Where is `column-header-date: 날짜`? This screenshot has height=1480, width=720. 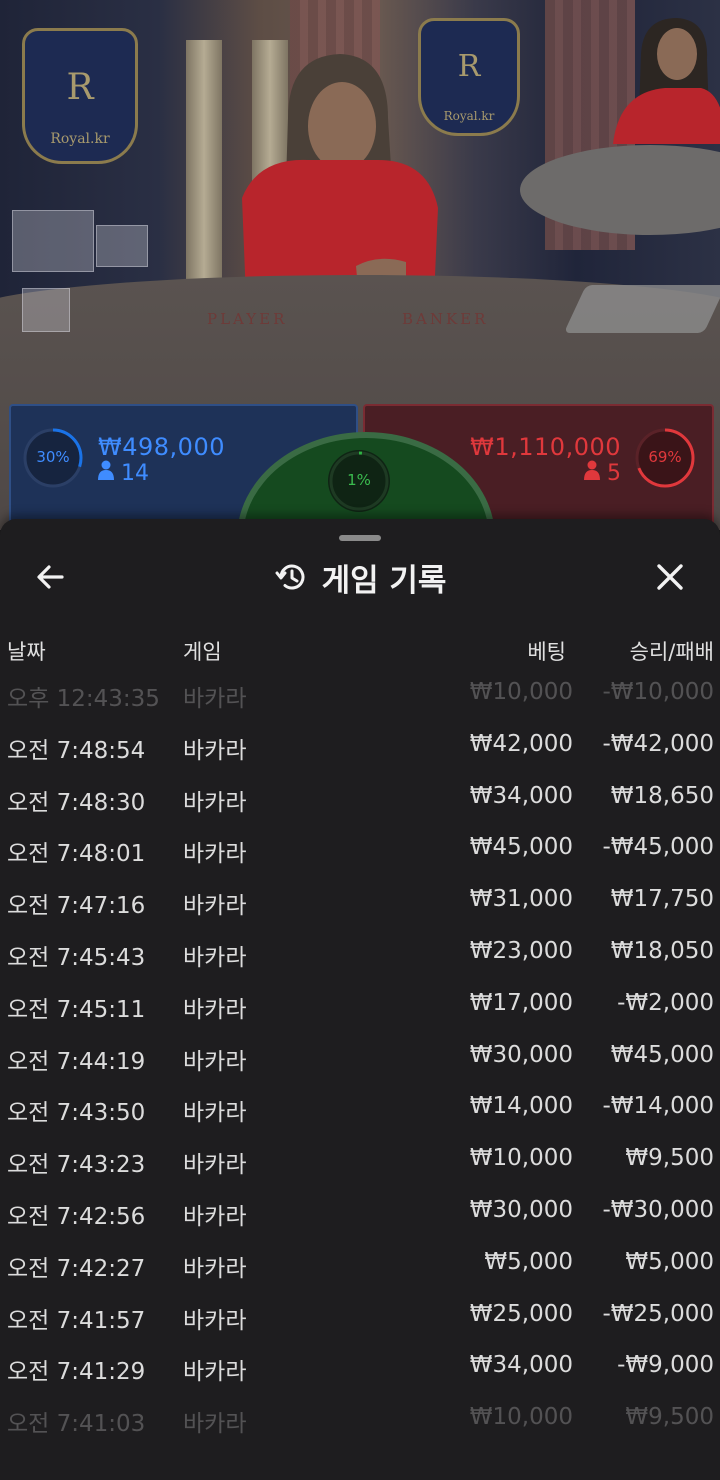 column-header-date: 날짜 is located at coordinates (26, 652).